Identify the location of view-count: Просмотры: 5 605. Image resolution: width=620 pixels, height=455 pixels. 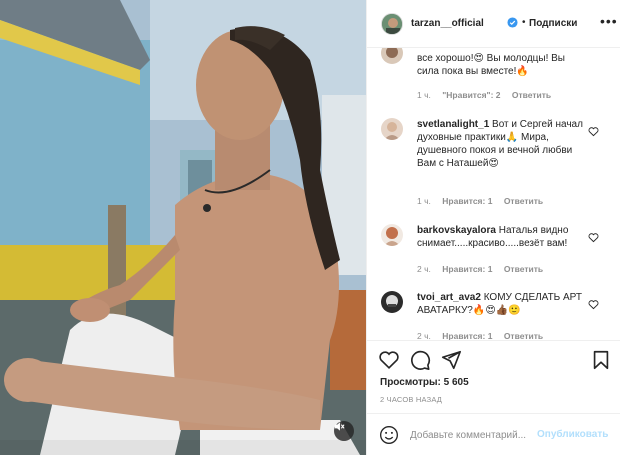
(424, 382).